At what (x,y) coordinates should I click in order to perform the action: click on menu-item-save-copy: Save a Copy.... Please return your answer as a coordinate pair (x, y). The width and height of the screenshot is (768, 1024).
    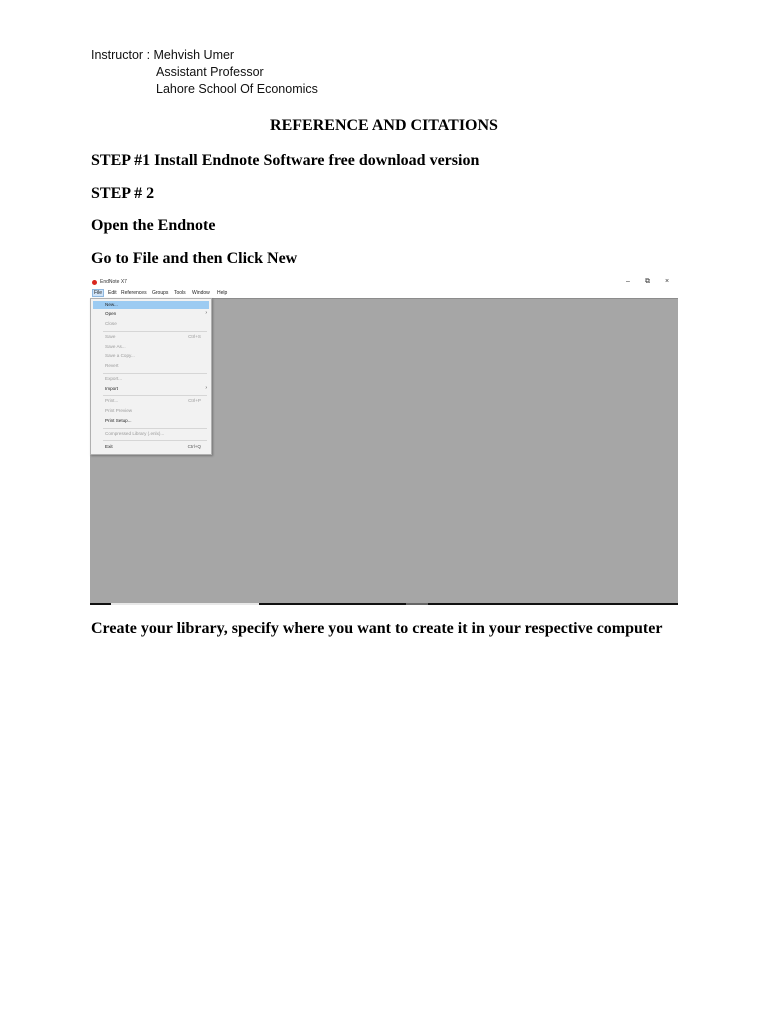
    Looking at the image, I should click on (120, 355).